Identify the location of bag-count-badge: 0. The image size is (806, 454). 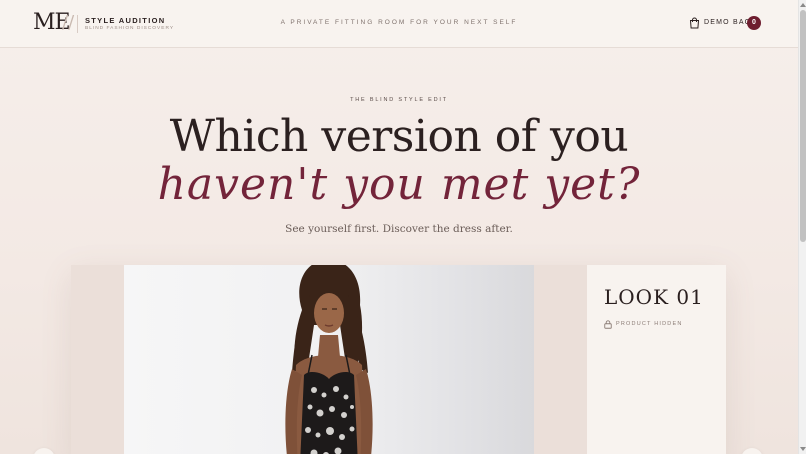
(754, 23).